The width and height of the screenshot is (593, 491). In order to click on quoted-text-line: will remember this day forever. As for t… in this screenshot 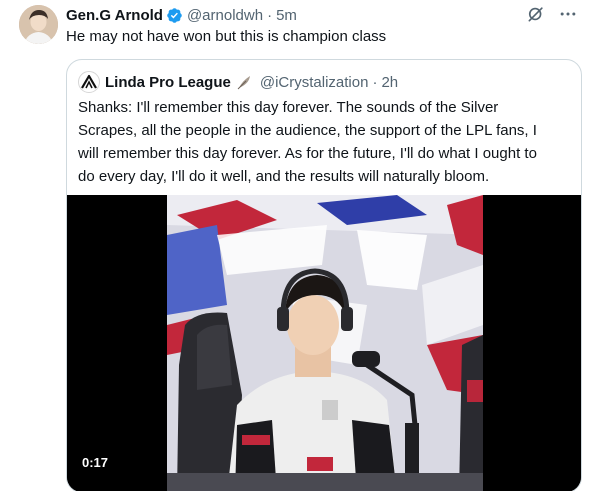, I will do `click(307, 153)`.